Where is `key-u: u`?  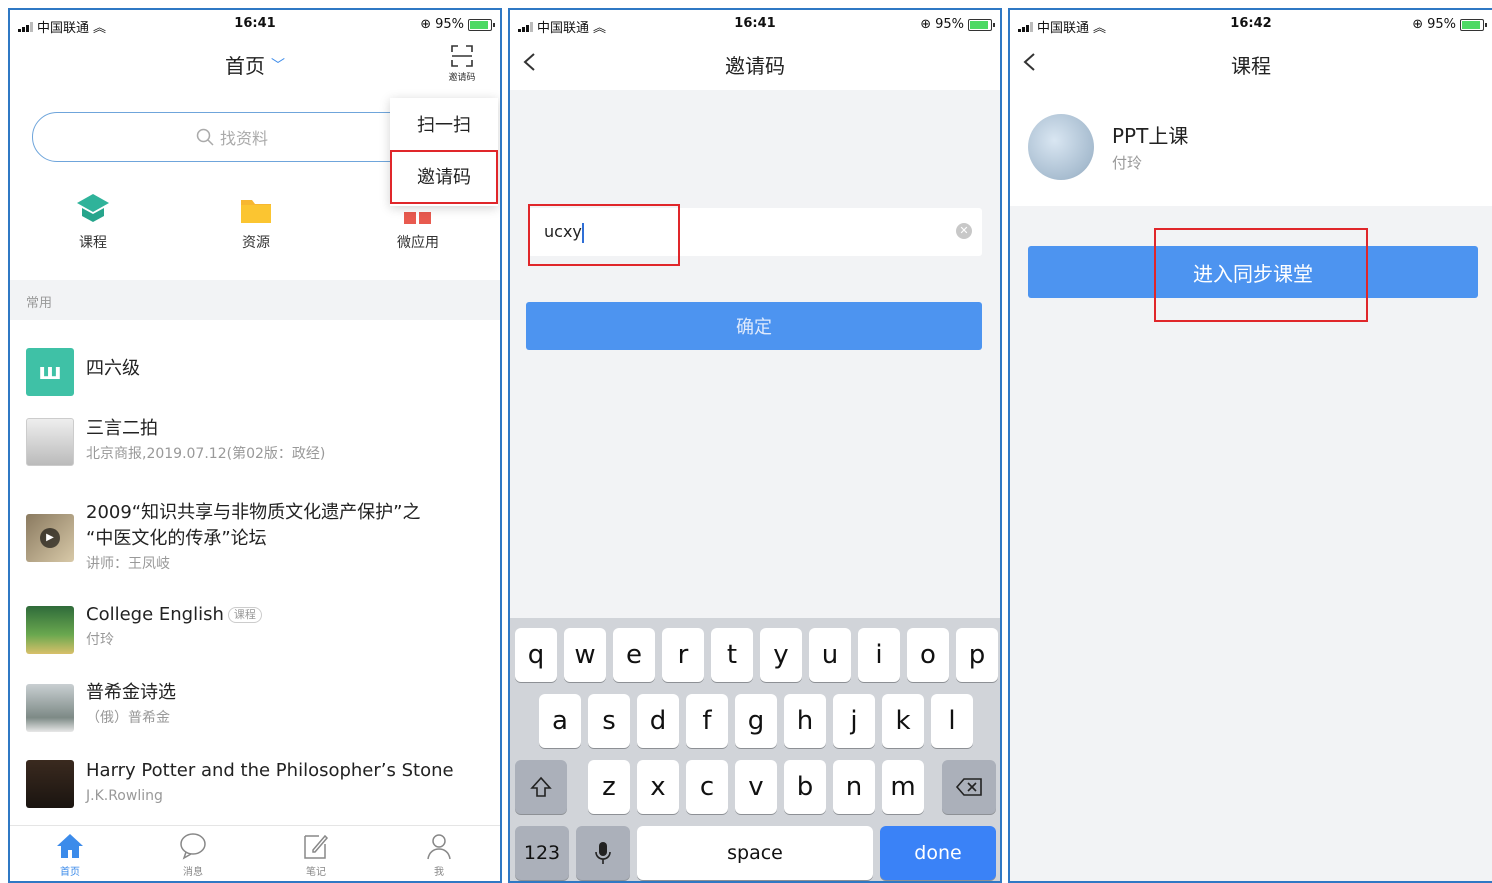 key-u: u is located at coordinates (830, 655).